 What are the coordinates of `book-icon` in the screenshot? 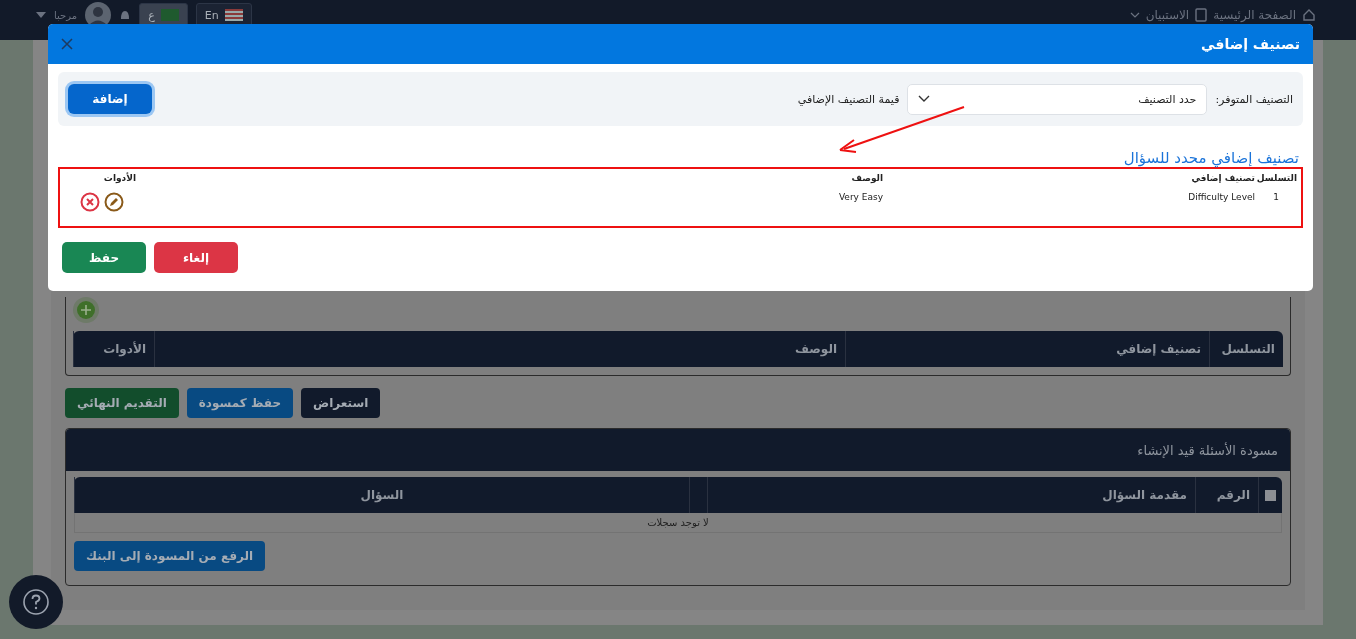 It's located at (1201, 15).